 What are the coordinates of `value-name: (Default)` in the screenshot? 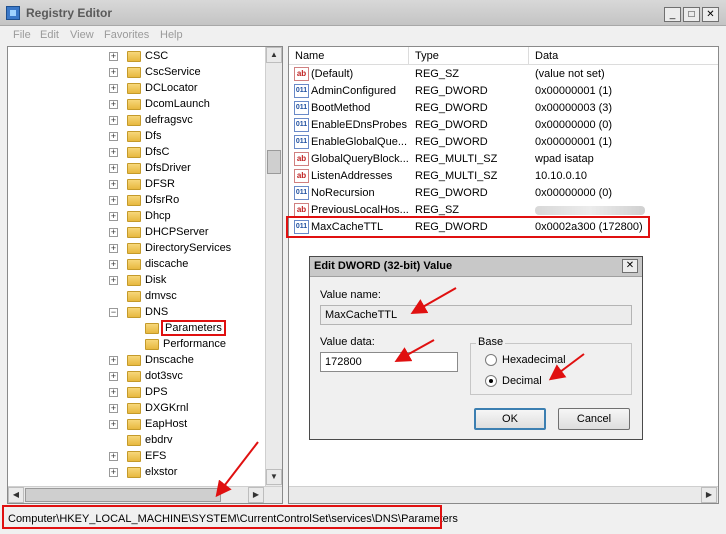 It's located at (332, 74).